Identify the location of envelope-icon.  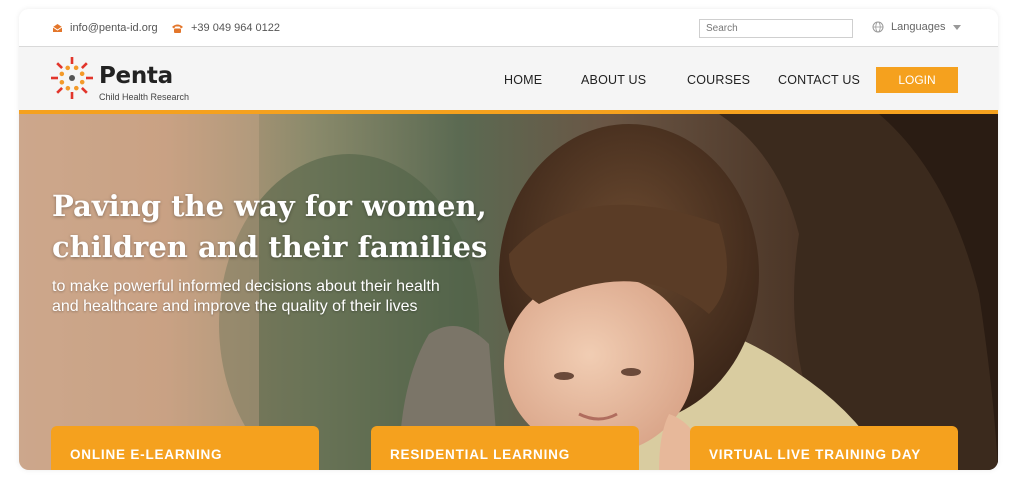
(57, 28).